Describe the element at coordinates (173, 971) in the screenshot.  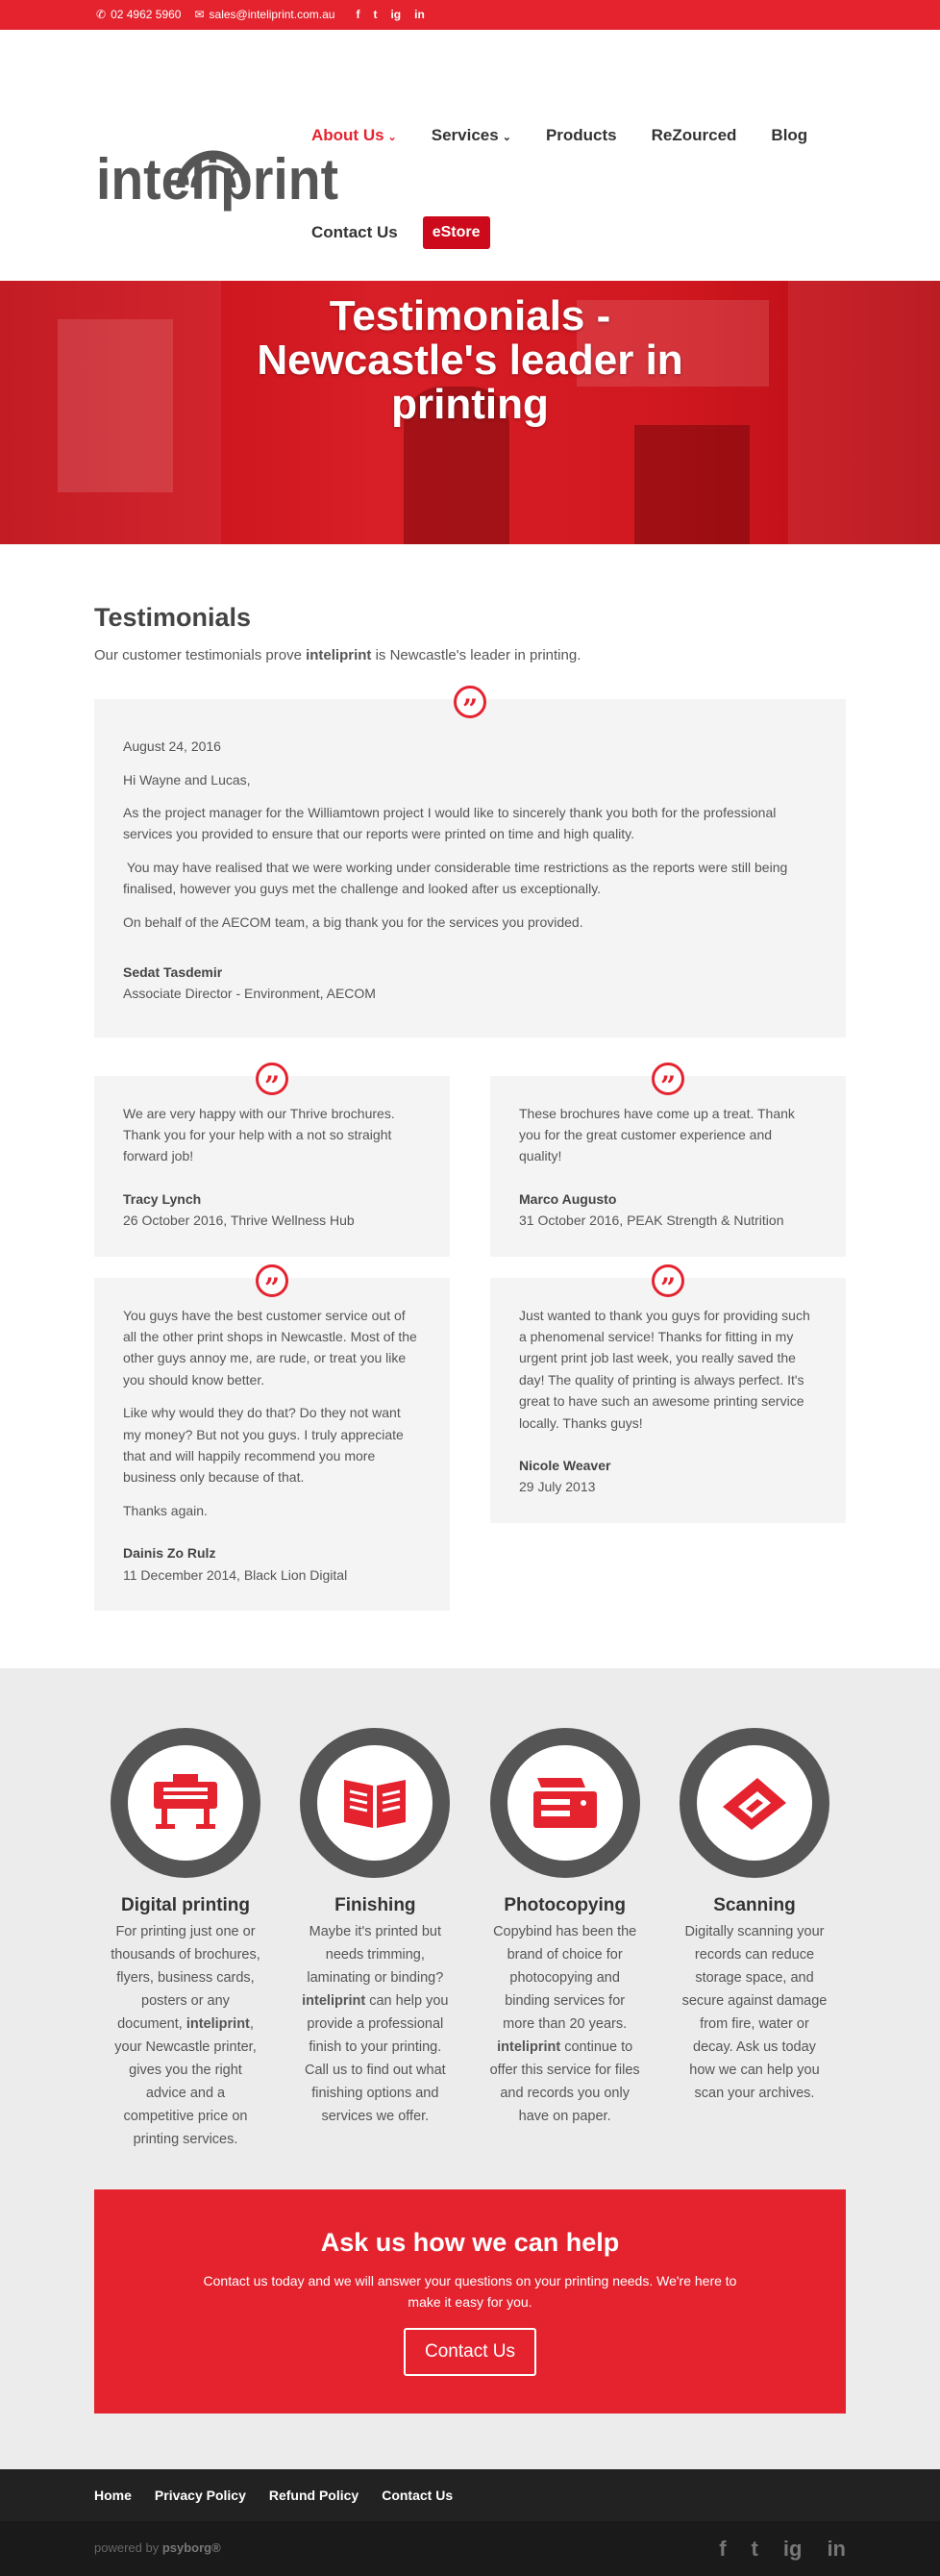
I see `testimonial-author: Sedat Tasdemir` at that location.